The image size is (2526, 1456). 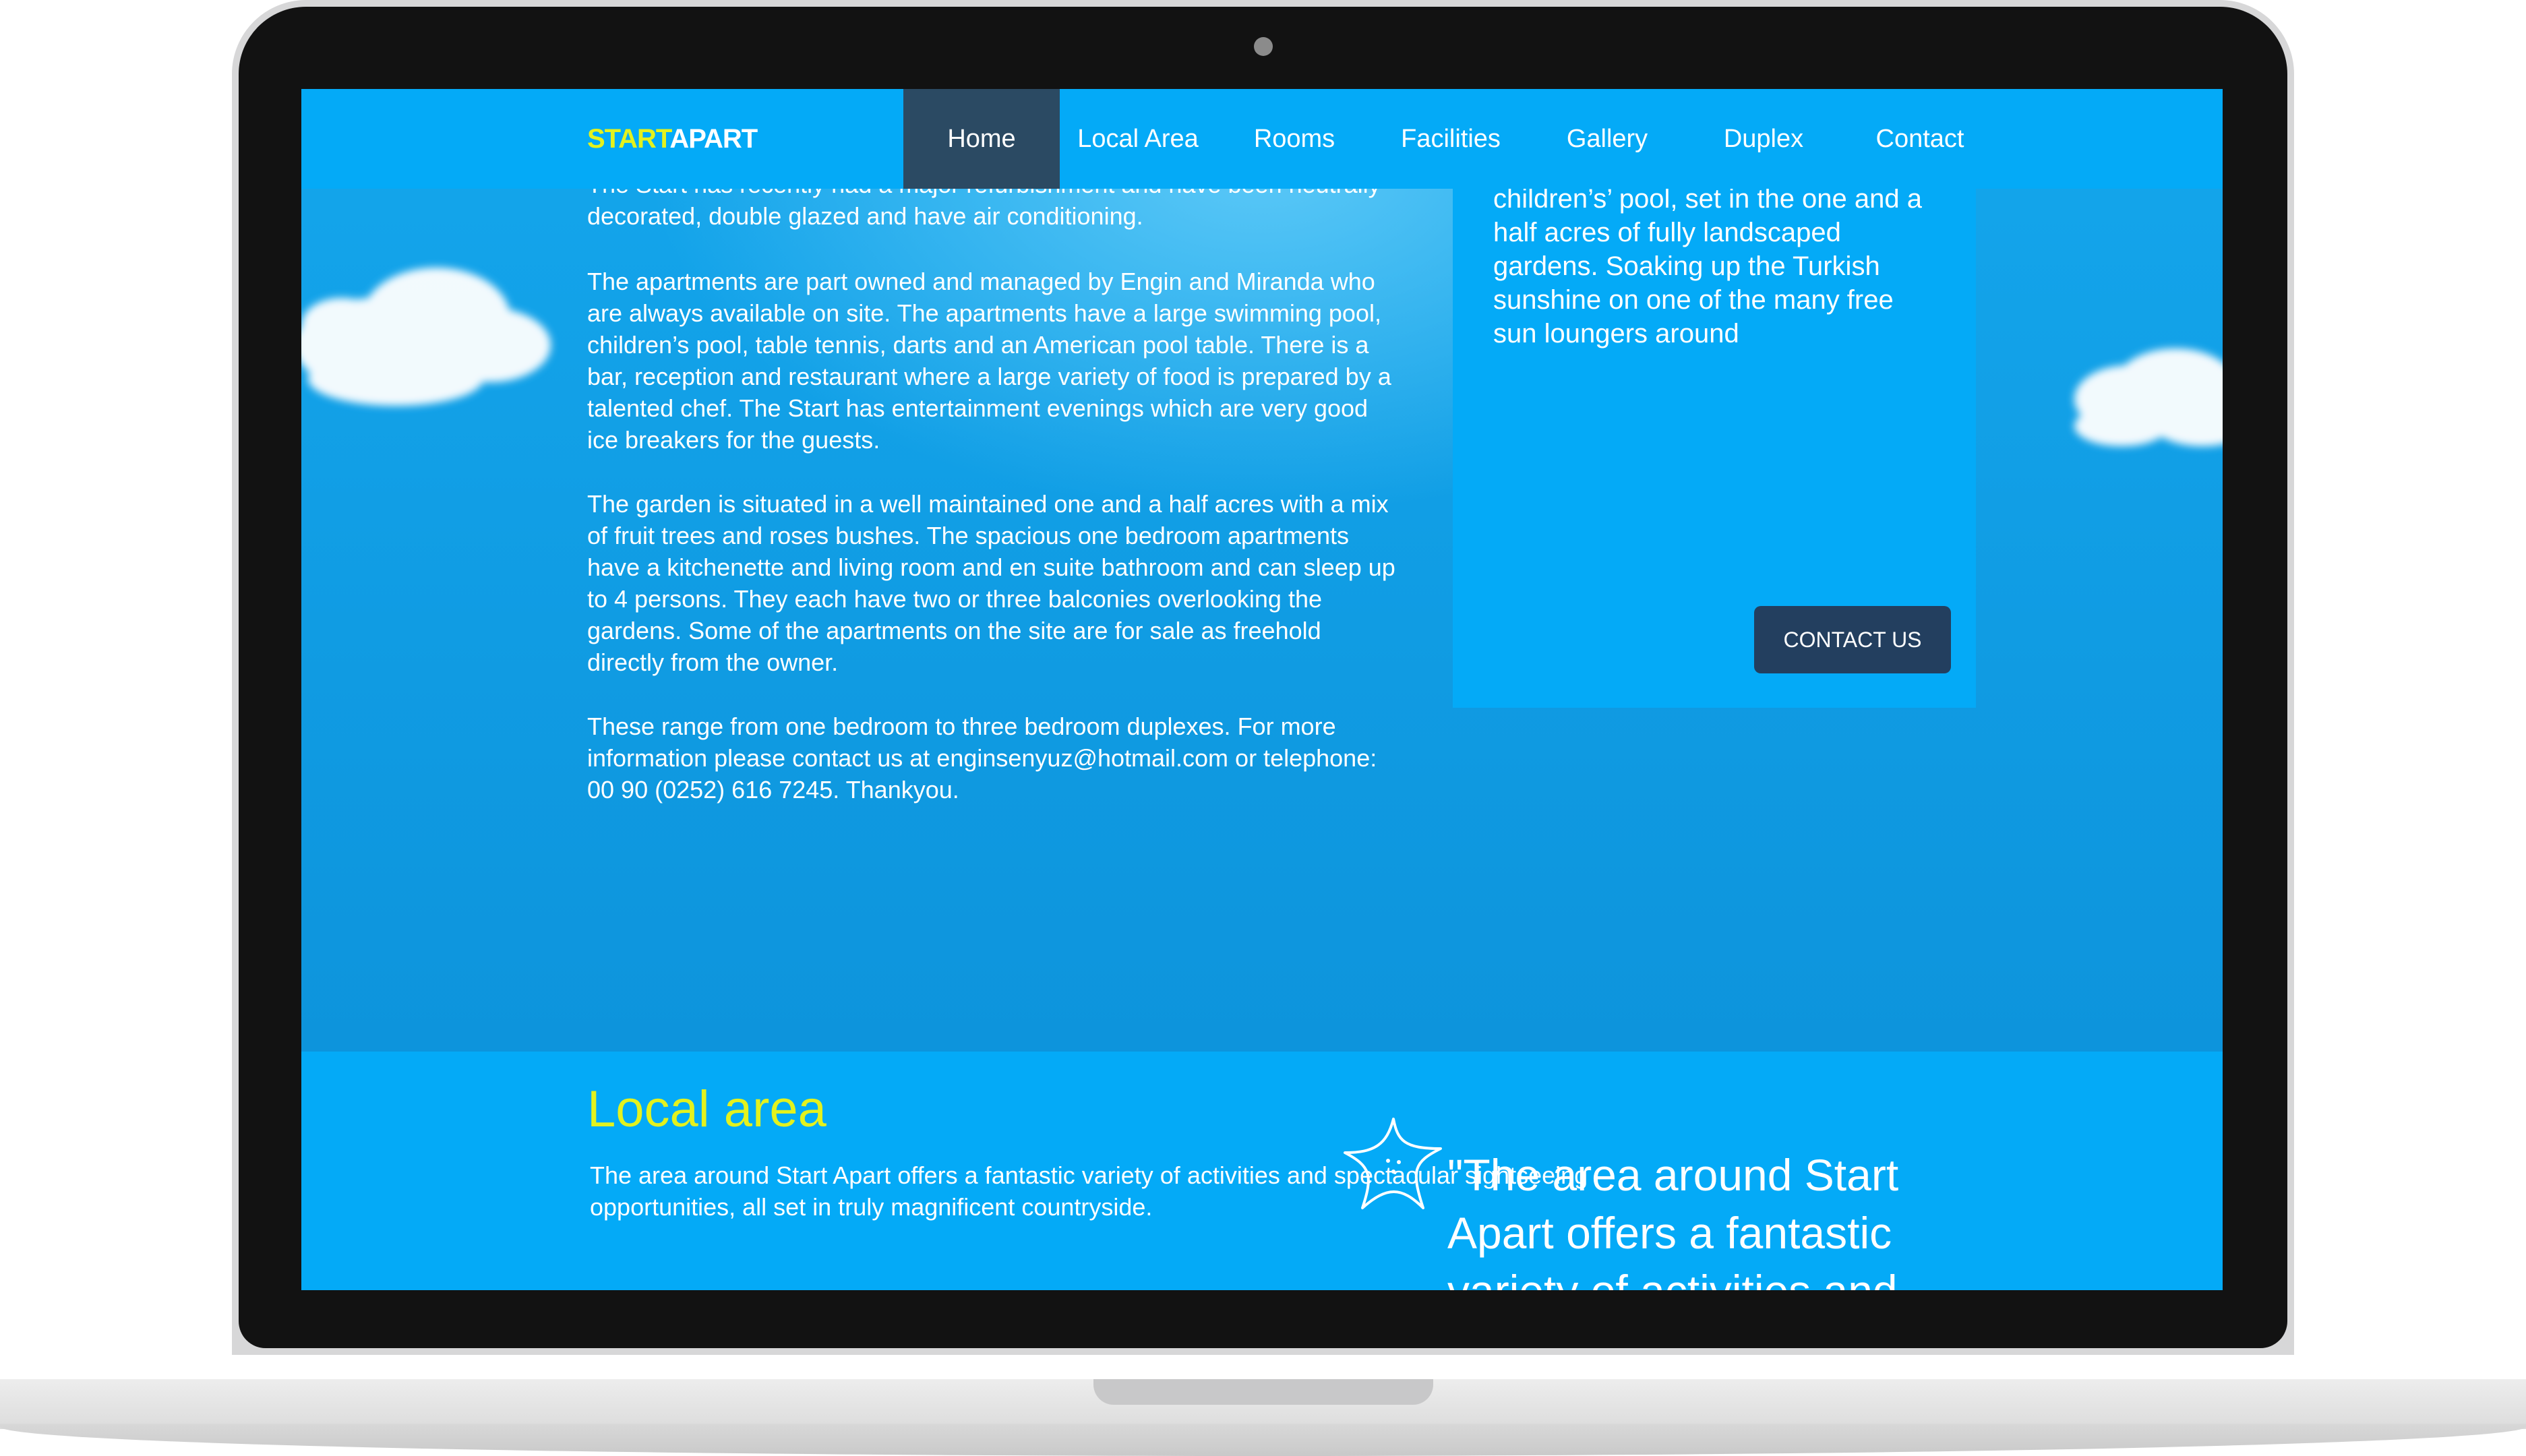 I want to click on laptop-base-edge, so click(x=1263, y=1440).